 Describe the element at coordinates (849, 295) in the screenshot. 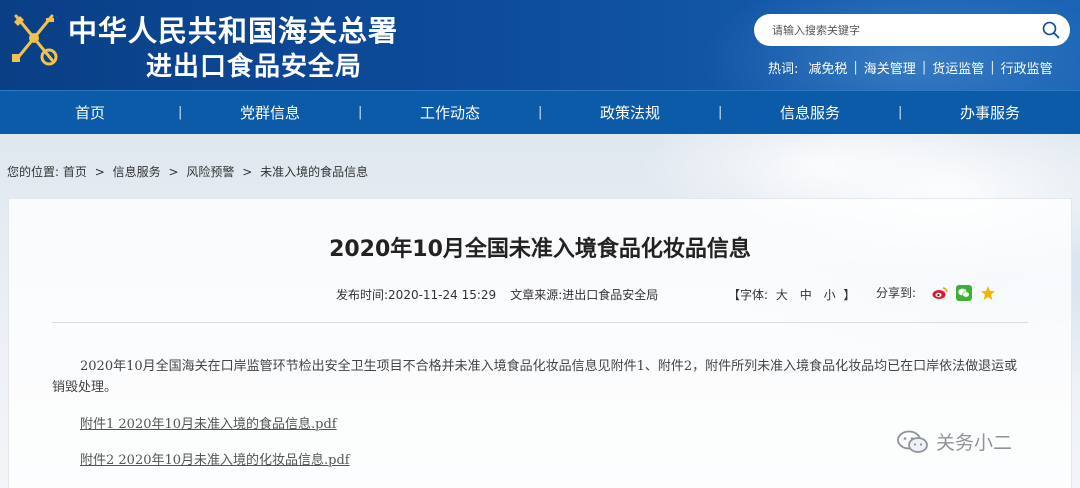

I see `font-size-label-close: 】` at that location.